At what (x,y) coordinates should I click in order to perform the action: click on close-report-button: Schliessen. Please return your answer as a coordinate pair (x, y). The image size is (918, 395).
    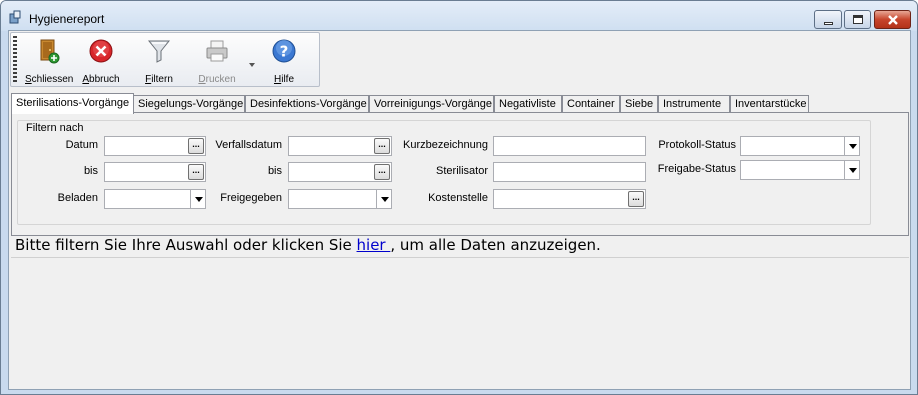
    Looking at the image, I should click on (49, 61).